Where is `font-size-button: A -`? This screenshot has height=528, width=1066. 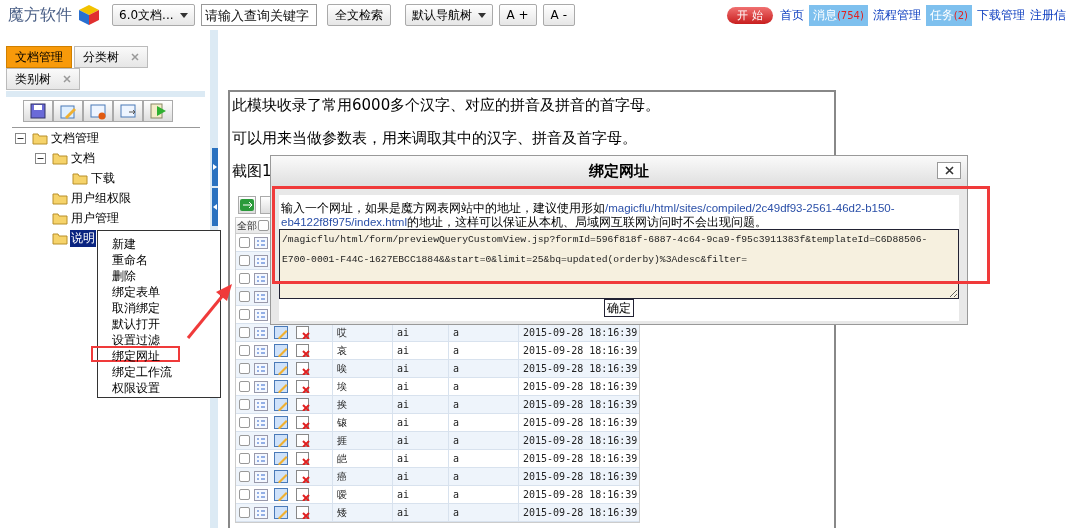 font-size-button: A - is located at coordinates (558, 15).